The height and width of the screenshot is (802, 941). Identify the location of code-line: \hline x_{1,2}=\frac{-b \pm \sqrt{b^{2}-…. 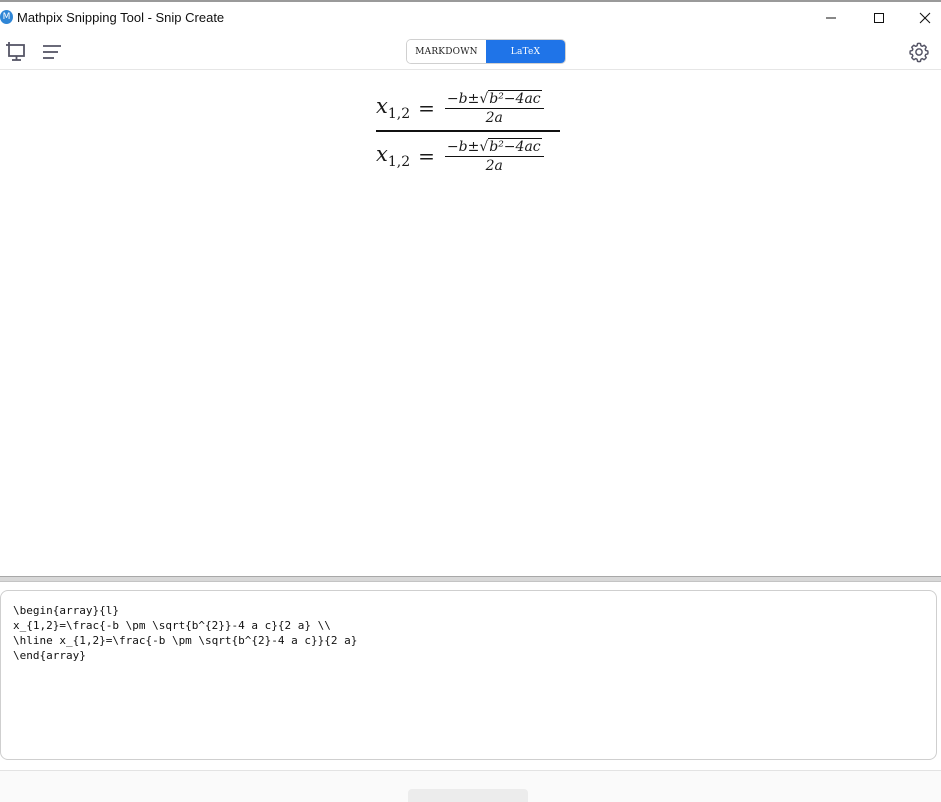
(185, 640).